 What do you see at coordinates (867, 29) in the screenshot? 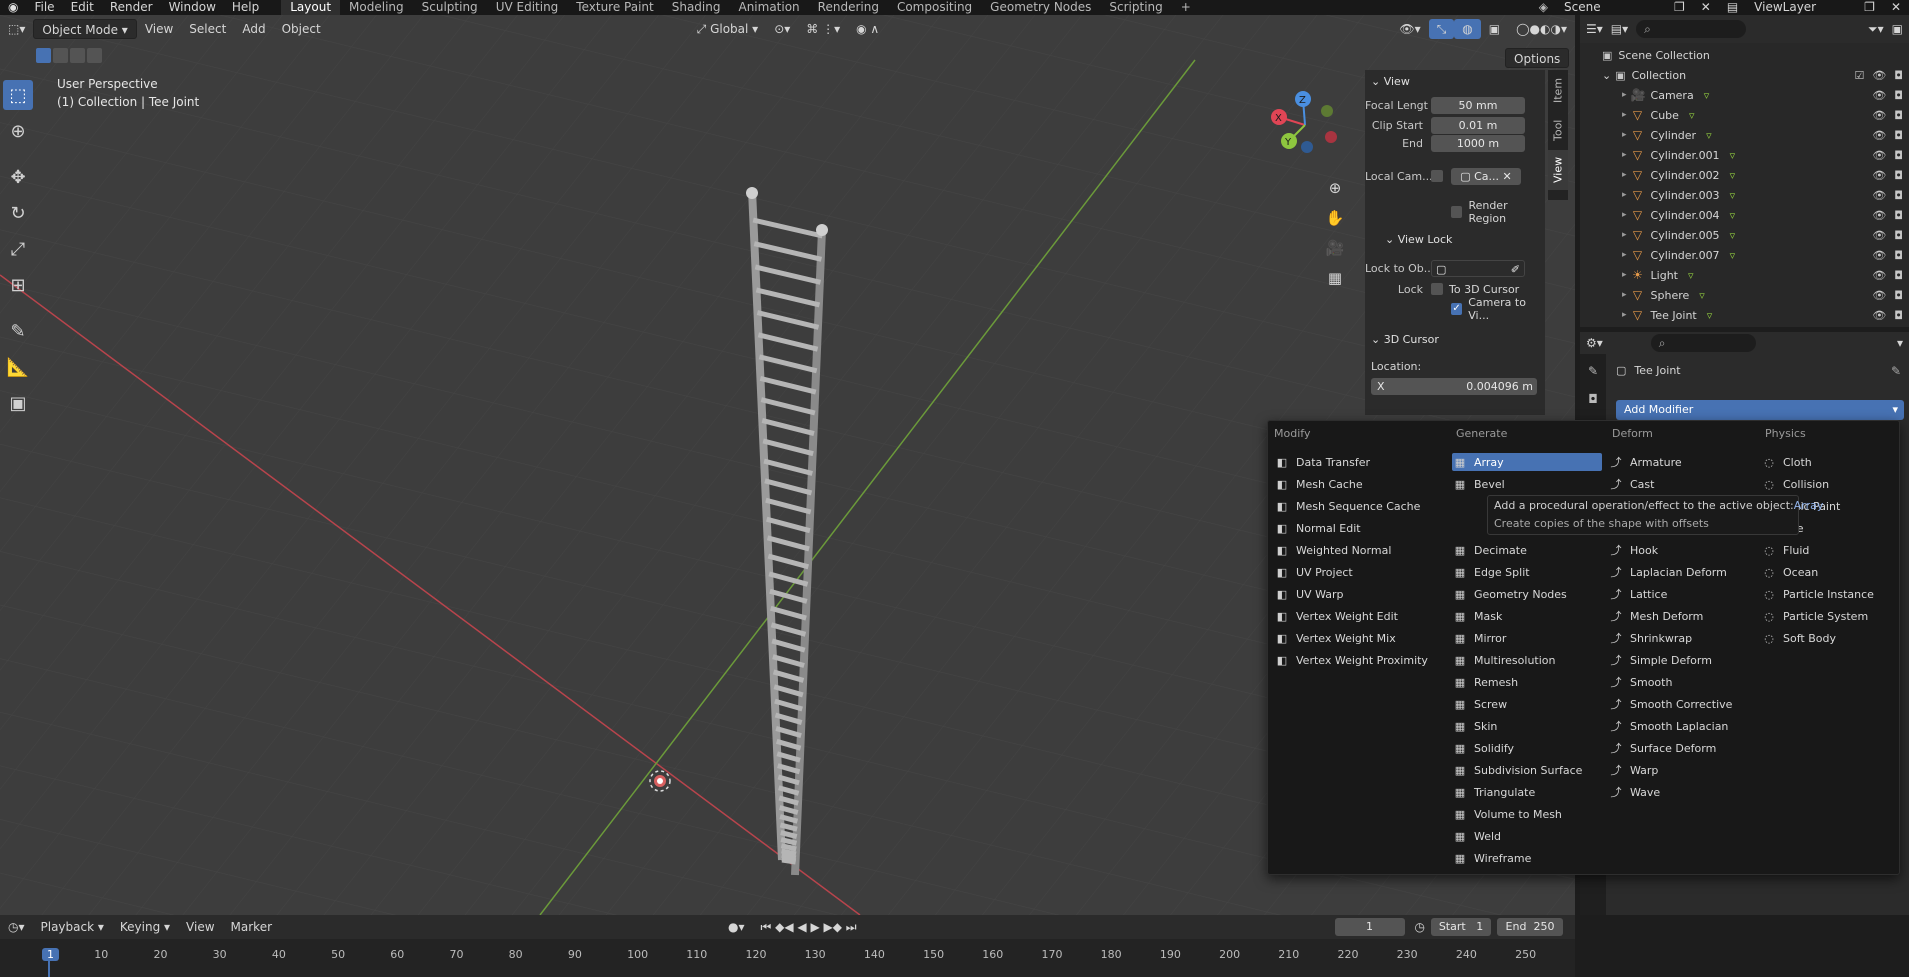
I see `proportional-edit-icon: ◉ ∧` at bounding box center [867, 29].